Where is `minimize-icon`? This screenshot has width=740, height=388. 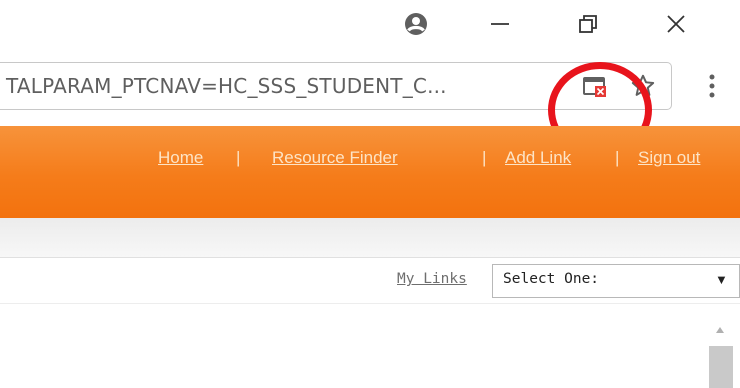
minimize-icon is located at coordinates (500, 24).